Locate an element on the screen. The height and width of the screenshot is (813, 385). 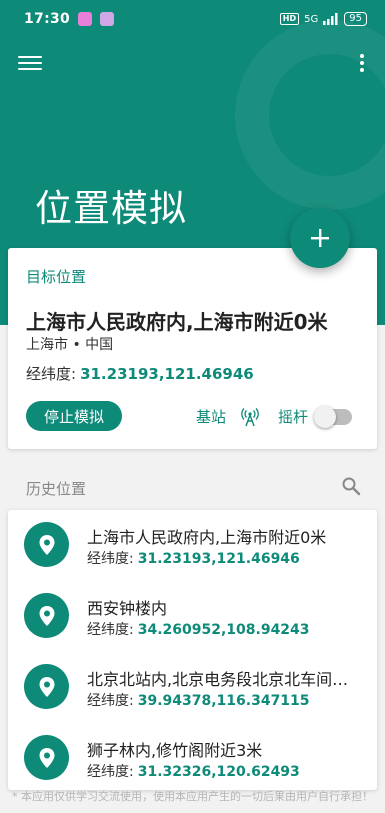
target-label: 目标位置 is located at coordinates (56, 277).